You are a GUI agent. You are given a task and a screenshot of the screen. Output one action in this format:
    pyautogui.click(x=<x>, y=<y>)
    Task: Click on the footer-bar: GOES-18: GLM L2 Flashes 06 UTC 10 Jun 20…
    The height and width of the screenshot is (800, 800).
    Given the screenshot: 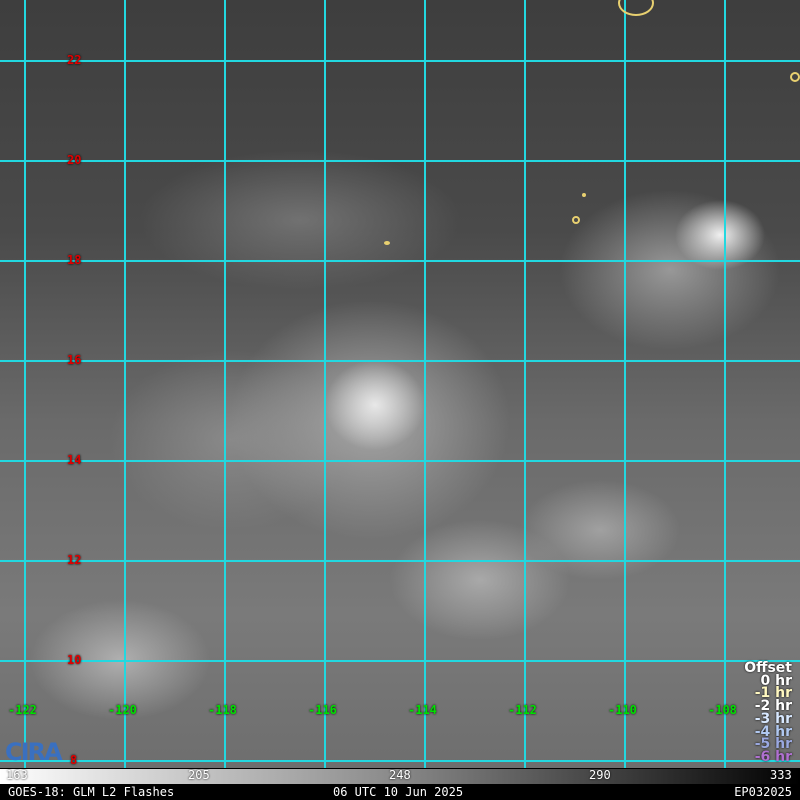 What is the action you would take?
    pyautogui.click(x=400, y=792)
    